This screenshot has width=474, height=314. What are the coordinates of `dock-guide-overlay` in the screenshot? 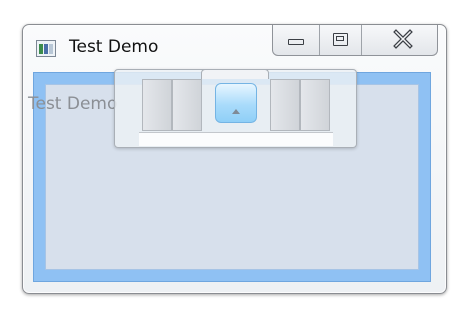 It's located at (235, 108).